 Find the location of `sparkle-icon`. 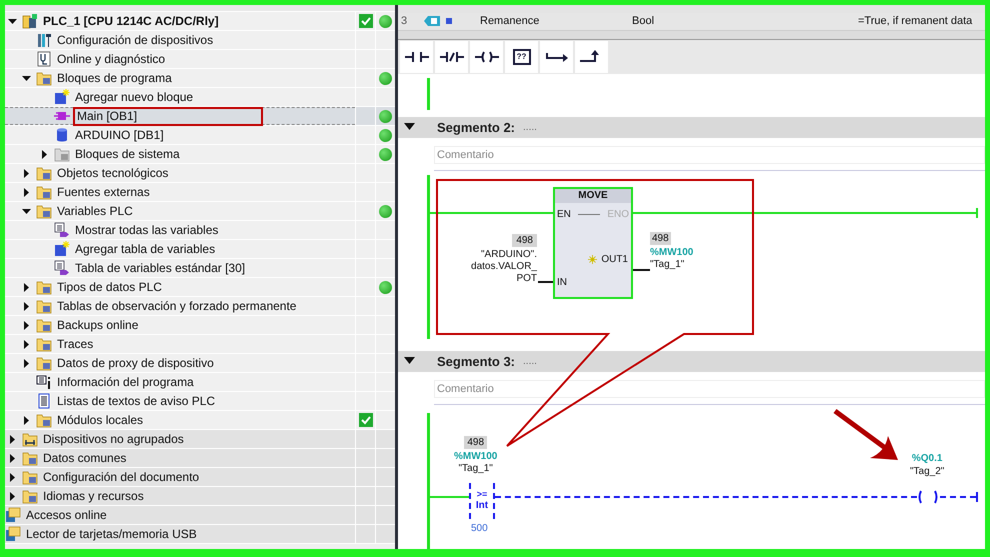

sparkle-icon is located at coordinates (593, 259).